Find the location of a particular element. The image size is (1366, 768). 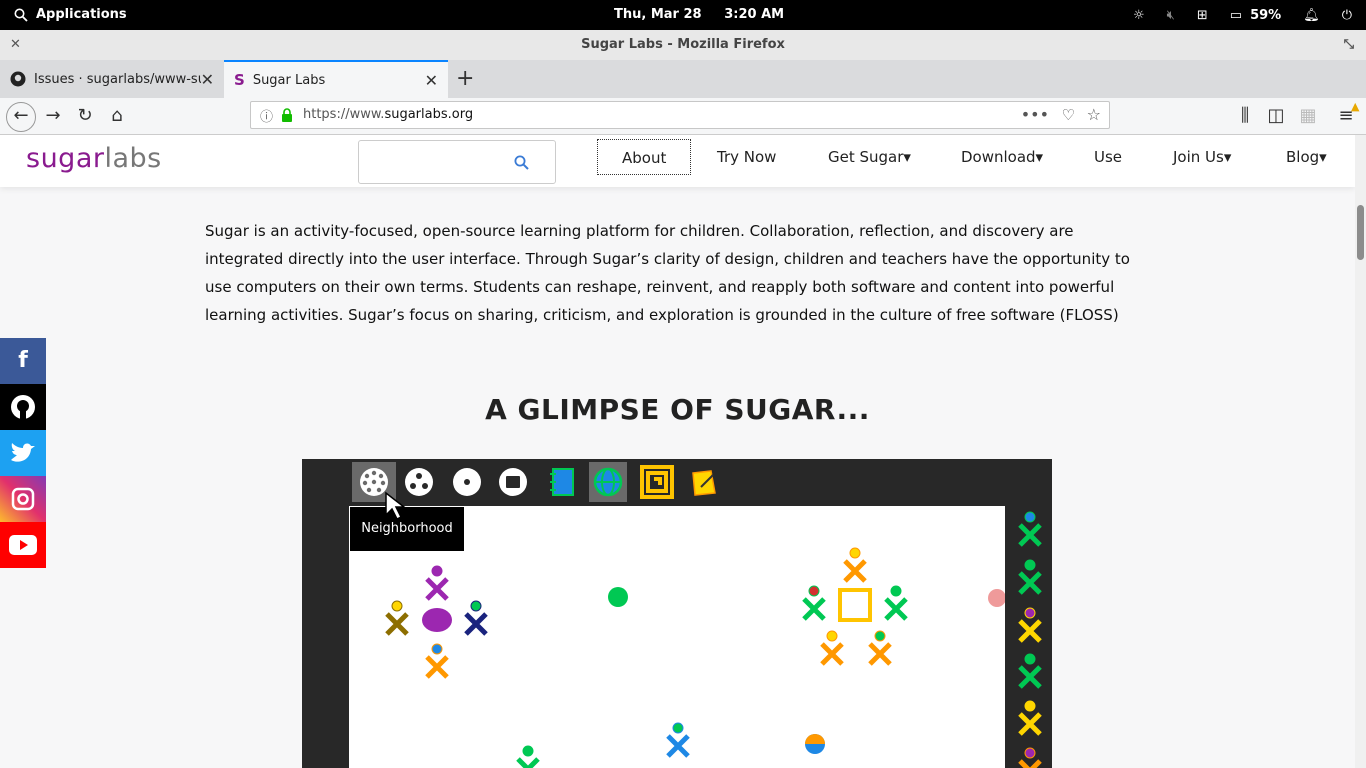

back-button: ← is located at coordinates (21, 117).